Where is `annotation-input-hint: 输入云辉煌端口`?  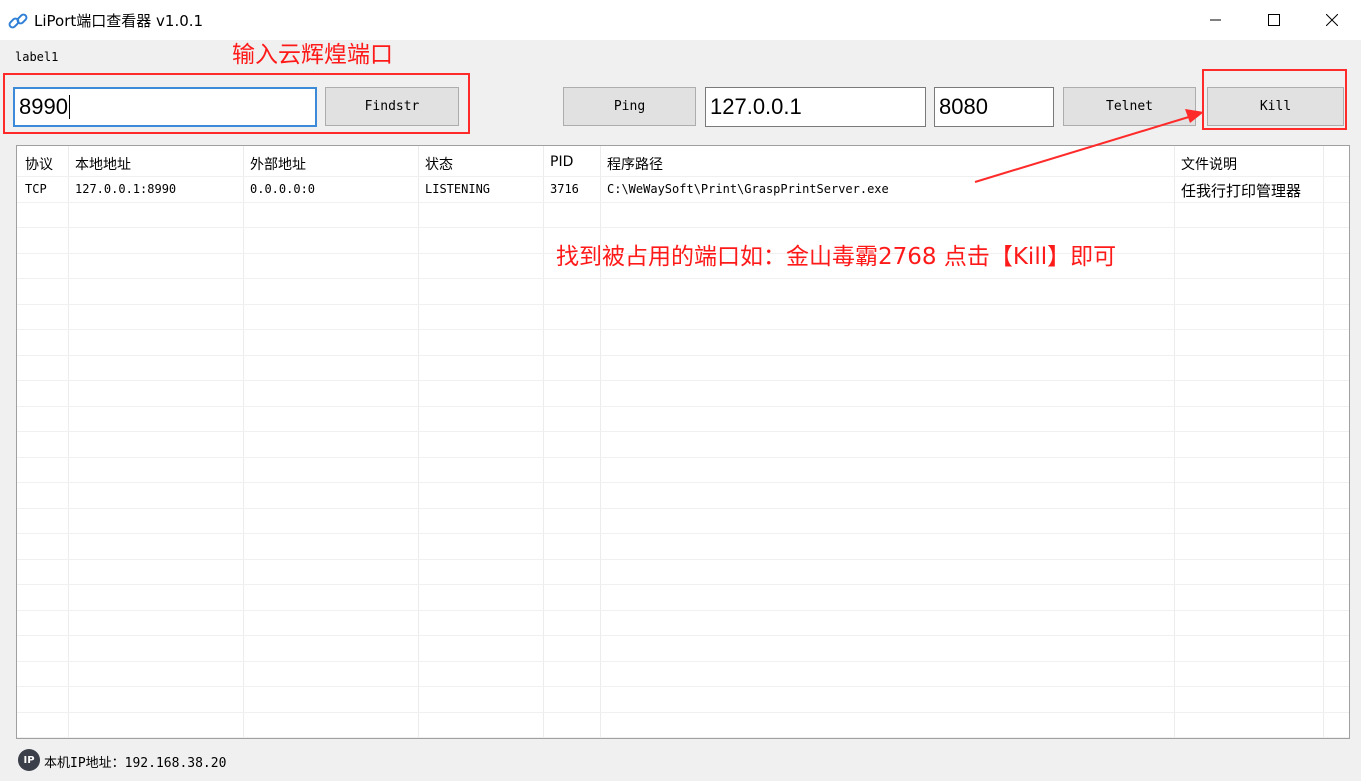
annotation-input-hint: 输入云辉煌端口 is located at coordinates (312, 55).